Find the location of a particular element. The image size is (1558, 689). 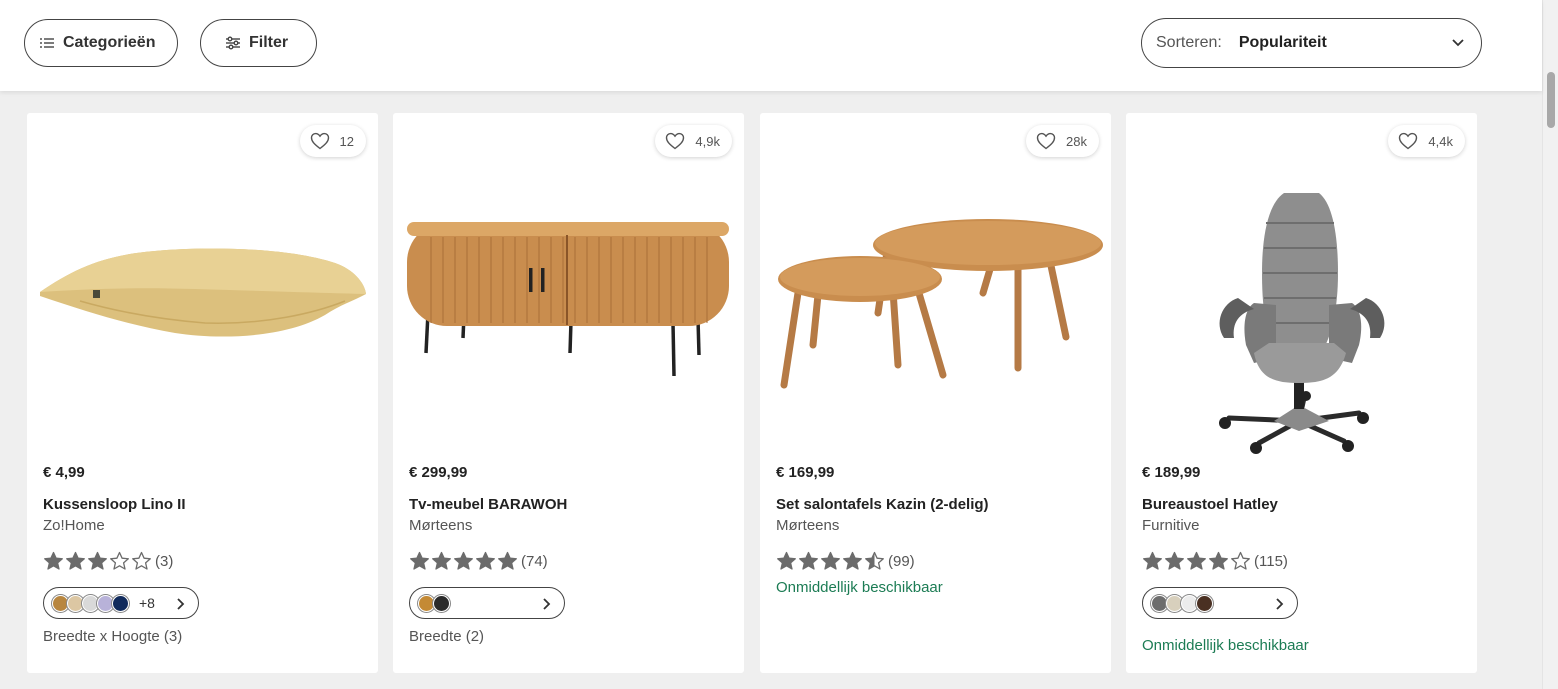

sliders-icon is located at coordinates (233, 43).